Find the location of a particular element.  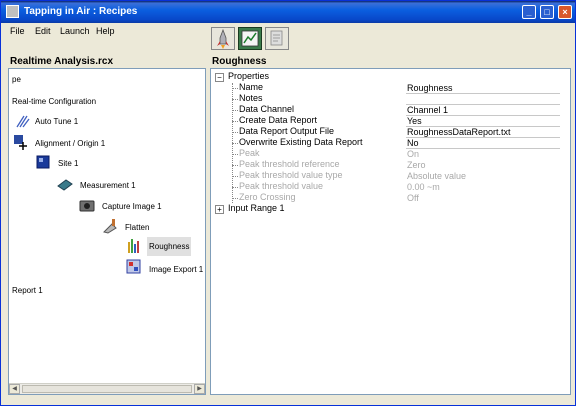

property-label: Data Report Output File is located at coordinates (287, 131).